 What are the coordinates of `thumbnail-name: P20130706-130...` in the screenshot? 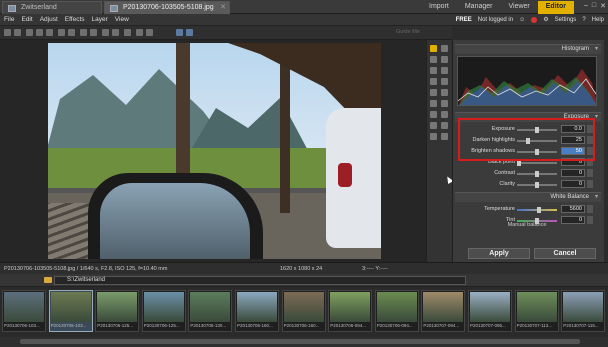 It's located at (208, 325).